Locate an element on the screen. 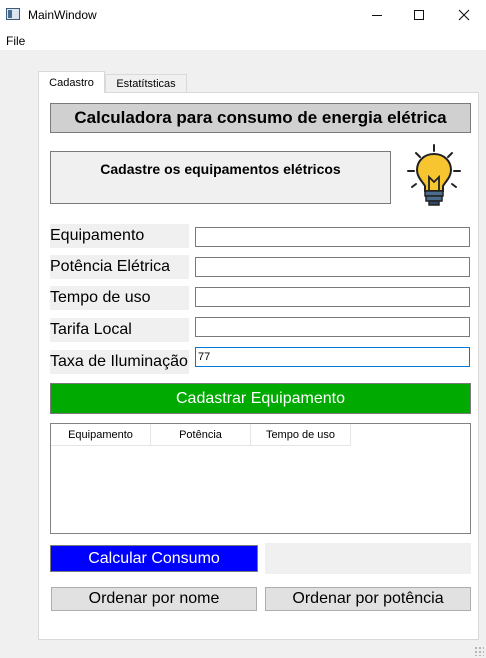 The height and width of the screenshot is (658, 486). menu-bar: File is located at coordinates (243, 40).